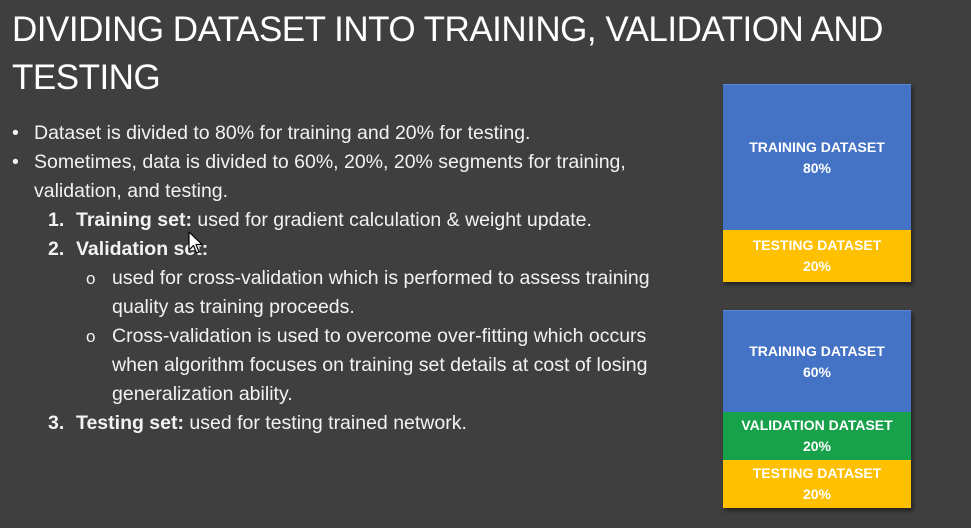  I want to click on training-block-80: TRAINING DATASET 80%, so click(817, 157).